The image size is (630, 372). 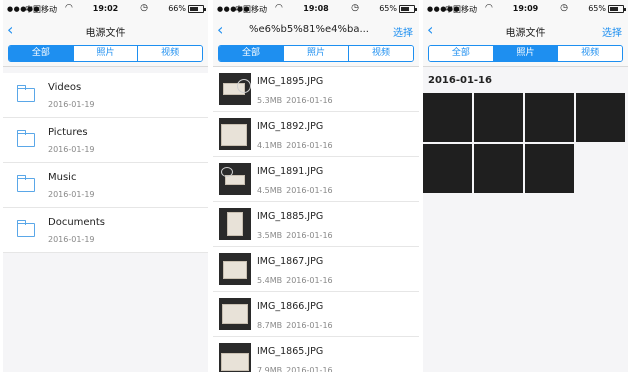 I want to click on folder-item-pictures: Pictures 2016-01-19, so click(x=105, y=140).